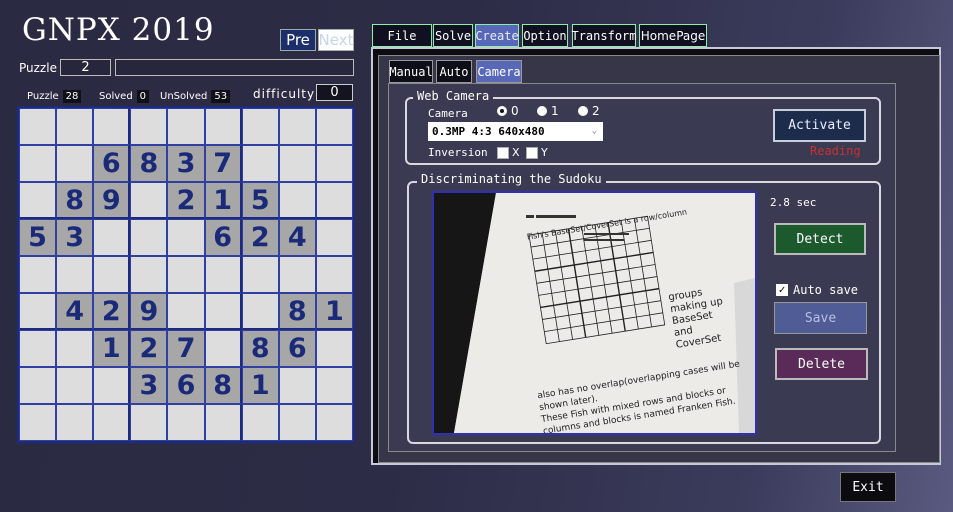  What do you see at coordinates (515, 131) in the screenshot?
I see `resolution-select: 0.3MP 4:3 640x480 ⌄` at bounding box center [515, 131].